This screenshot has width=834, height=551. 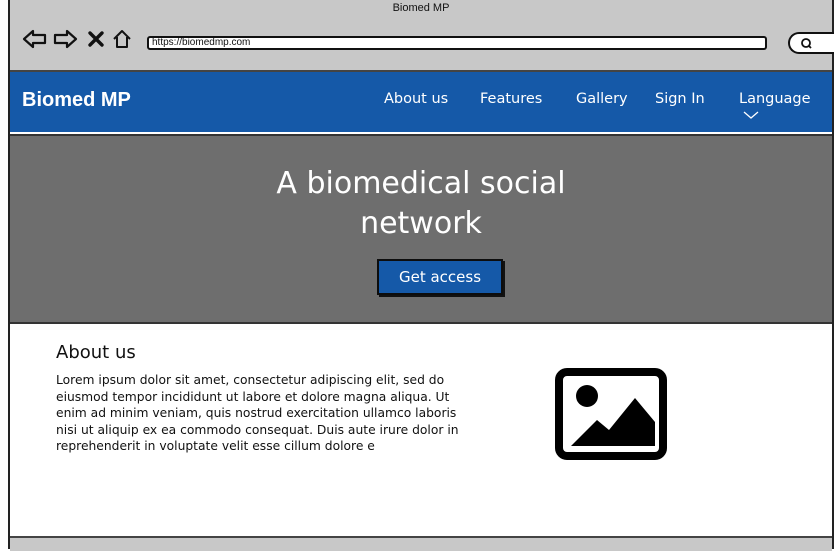 I want to click on home-icon, so click(x=122, y=39).